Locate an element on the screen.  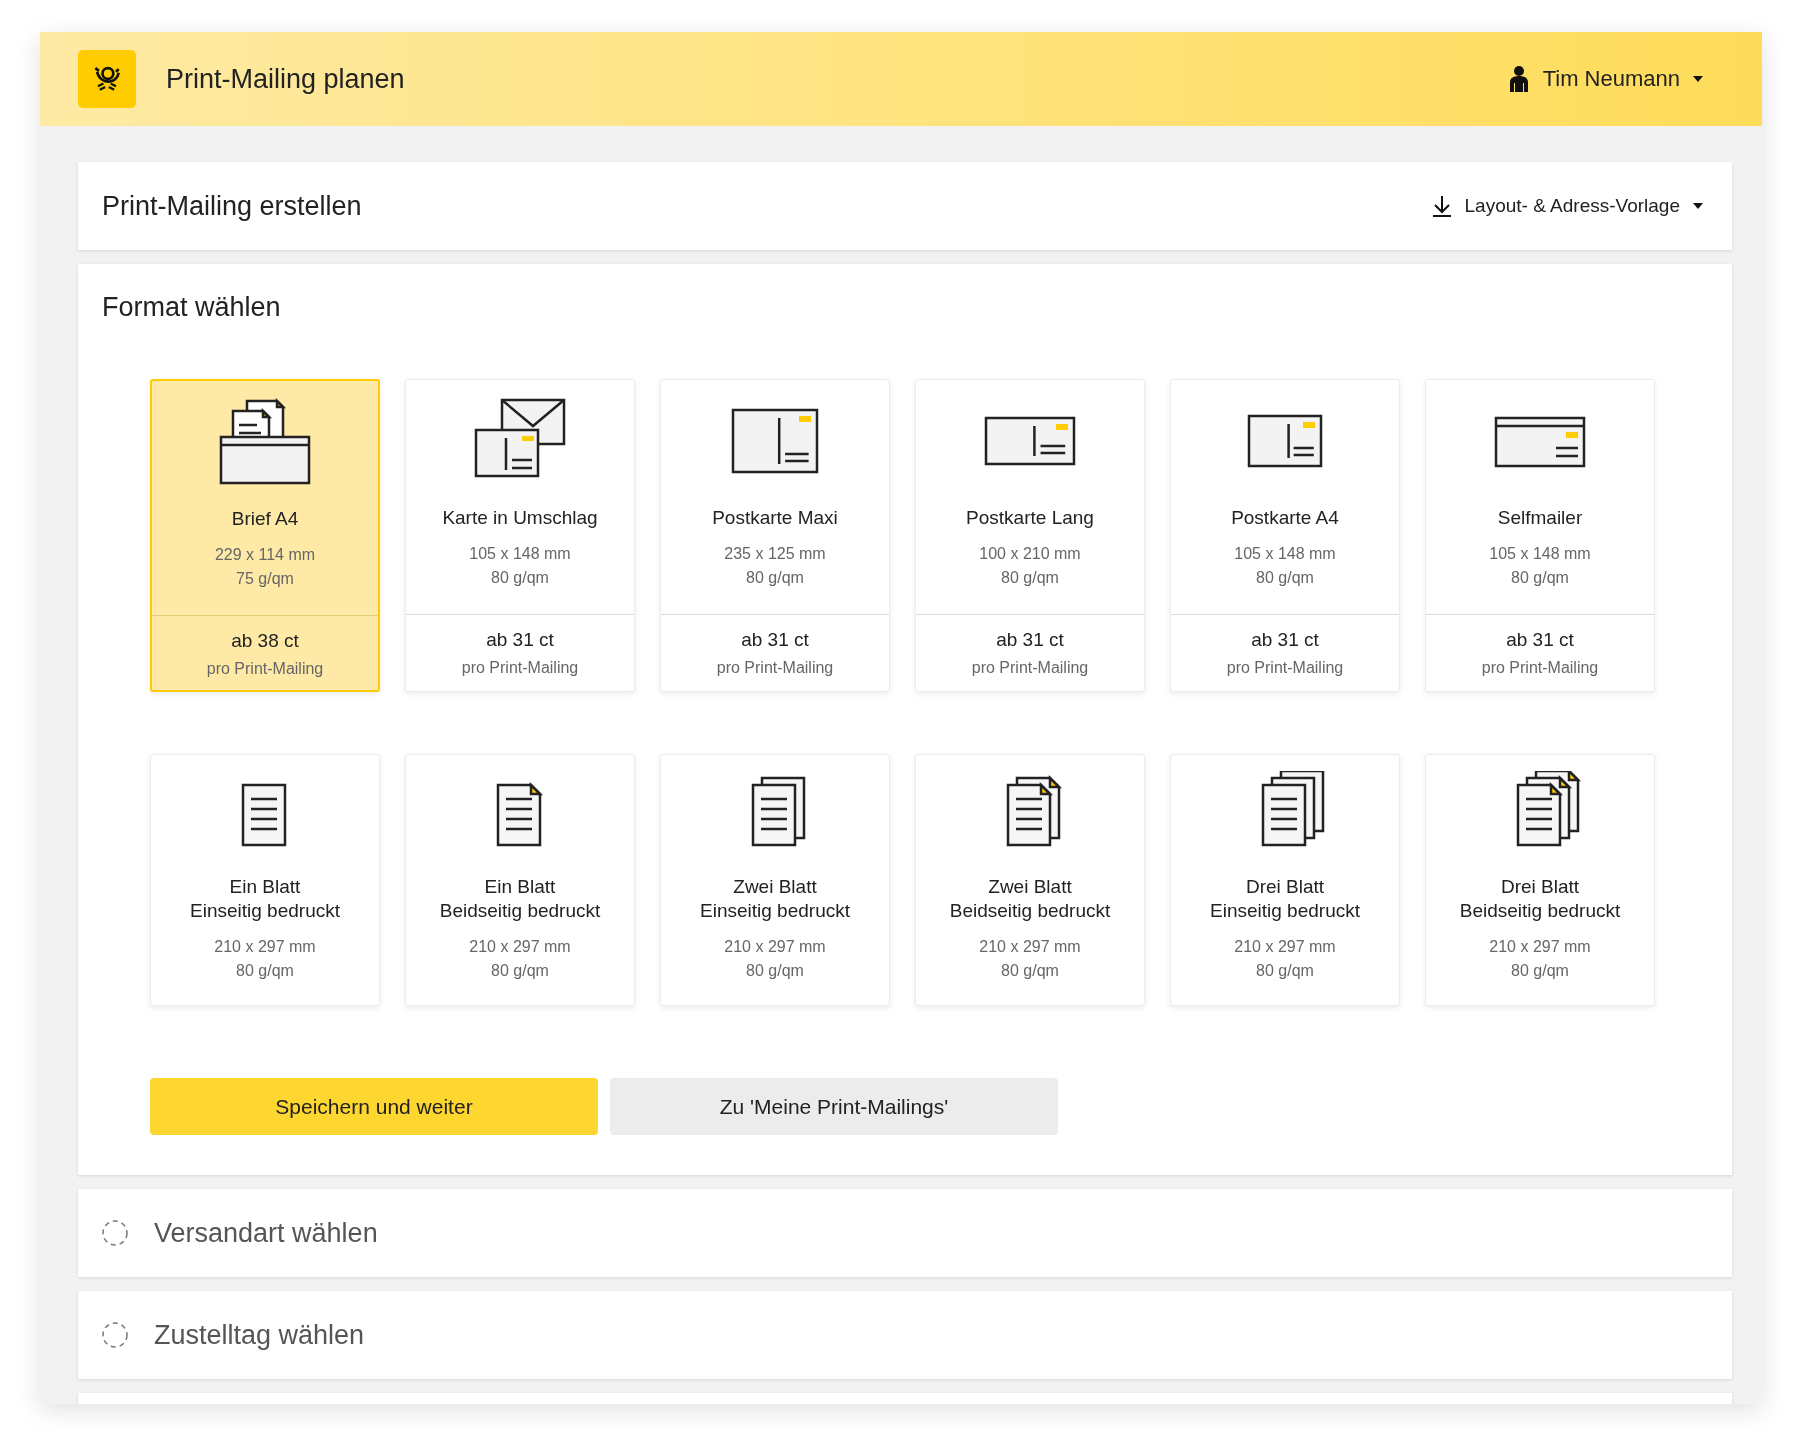
panel-title: Format wählen is located at coordinates (192, 307).